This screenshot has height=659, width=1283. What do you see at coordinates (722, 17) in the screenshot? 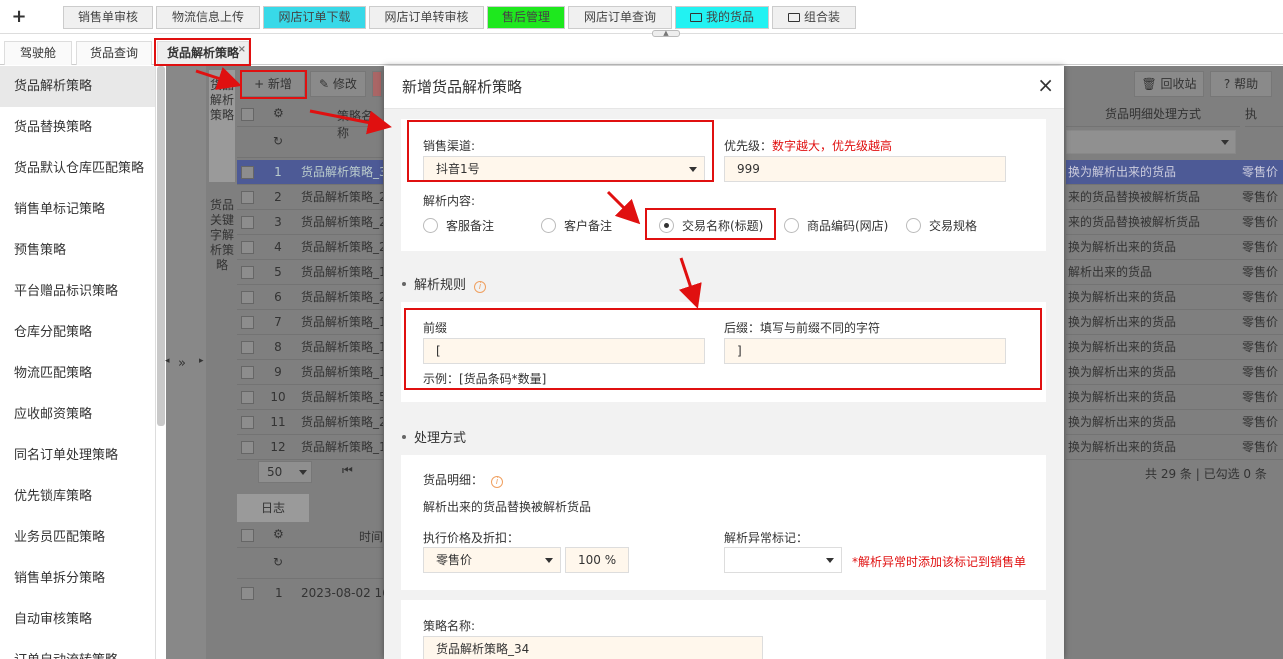
I see `top-tab-7: 我的货品` at bounding box center [722, 17].